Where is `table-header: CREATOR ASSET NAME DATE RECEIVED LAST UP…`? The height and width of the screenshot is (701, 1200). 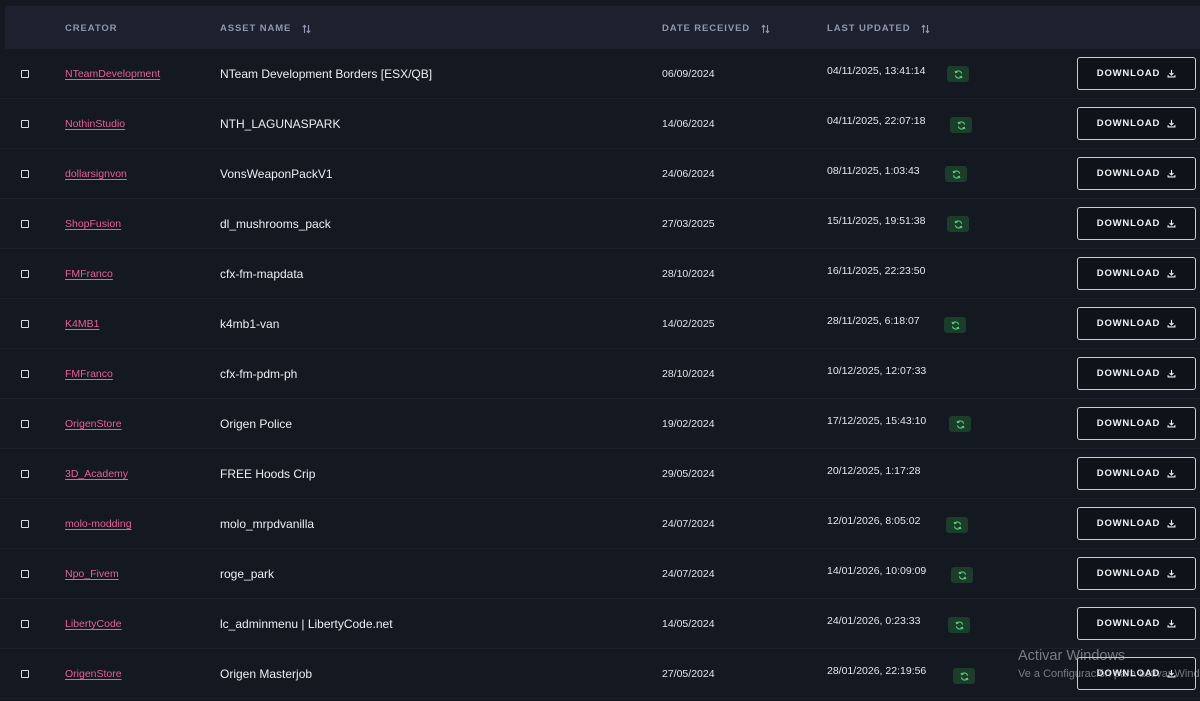 table-header: CREATOR ASSET NAME DATE RECEIVED LAST UP… is located at coordinates (602, 27).